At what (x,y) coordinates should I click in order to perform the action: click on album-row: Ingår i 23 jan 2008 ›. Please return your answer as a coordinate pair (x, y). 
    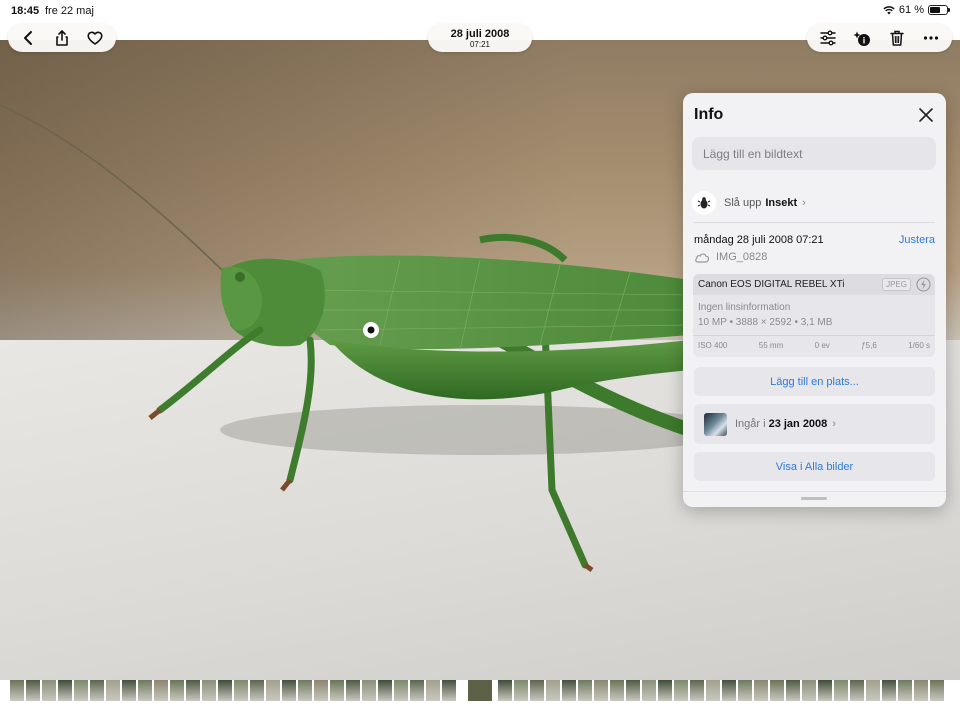
    Looking at the image, I should click on (814, 424).